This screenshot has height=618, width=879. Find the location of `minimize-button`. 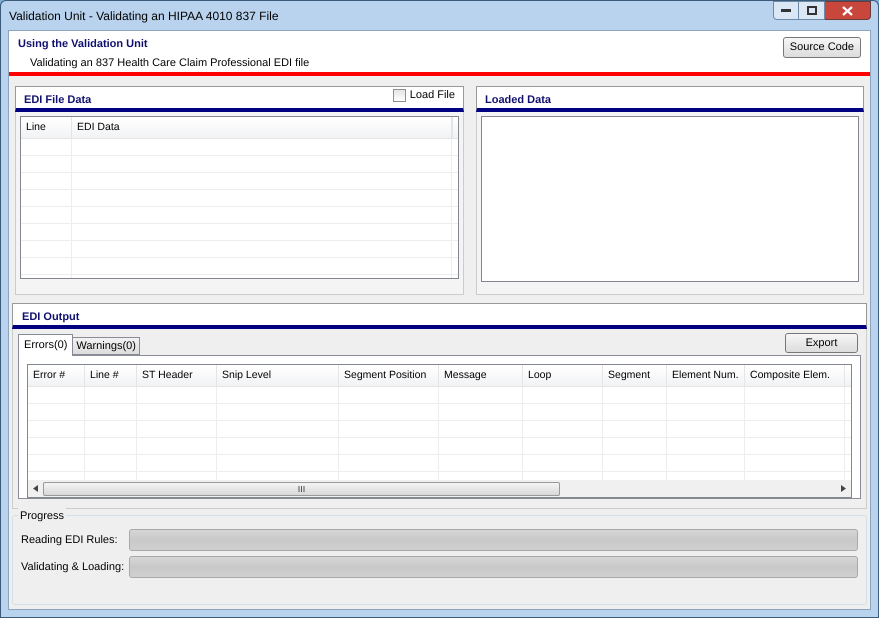

minimize-button is located at coordinates (786, 10).